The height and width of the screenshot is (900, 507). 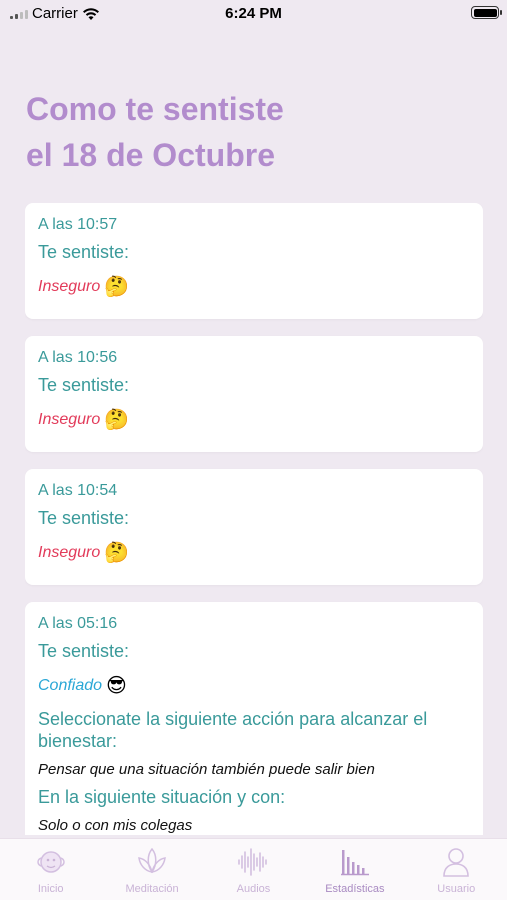 What do you see at coordinates (254, 527) in the screenshot?
I see `entry-card: A las 10:54 Te sentiste: Inseguro 🤔` at bounding box center [254, 527].